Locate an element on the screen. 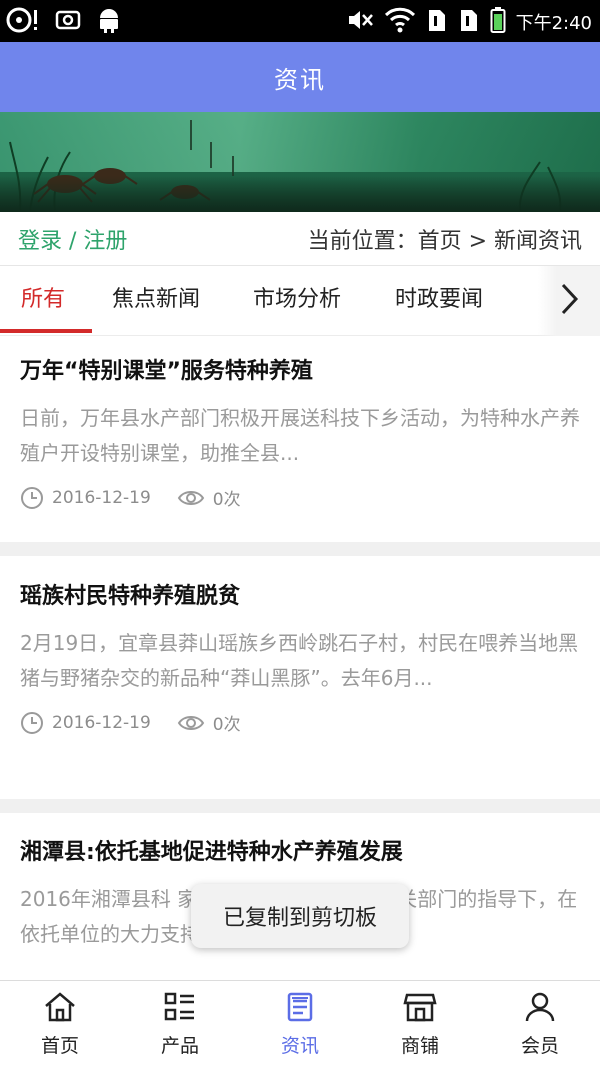  tab-focus-news: 焦点新闻 is located at coordinates (156, 301).